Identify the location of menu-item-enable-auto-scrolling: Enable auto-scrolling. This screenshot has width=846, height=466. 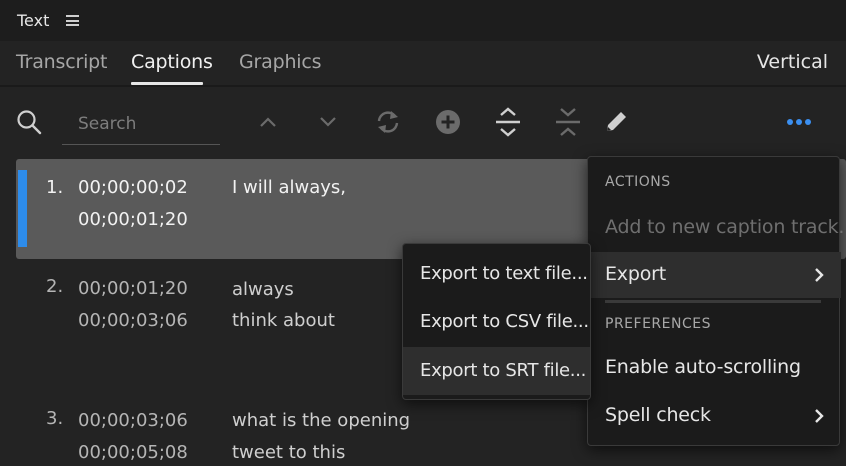
(714, 368).